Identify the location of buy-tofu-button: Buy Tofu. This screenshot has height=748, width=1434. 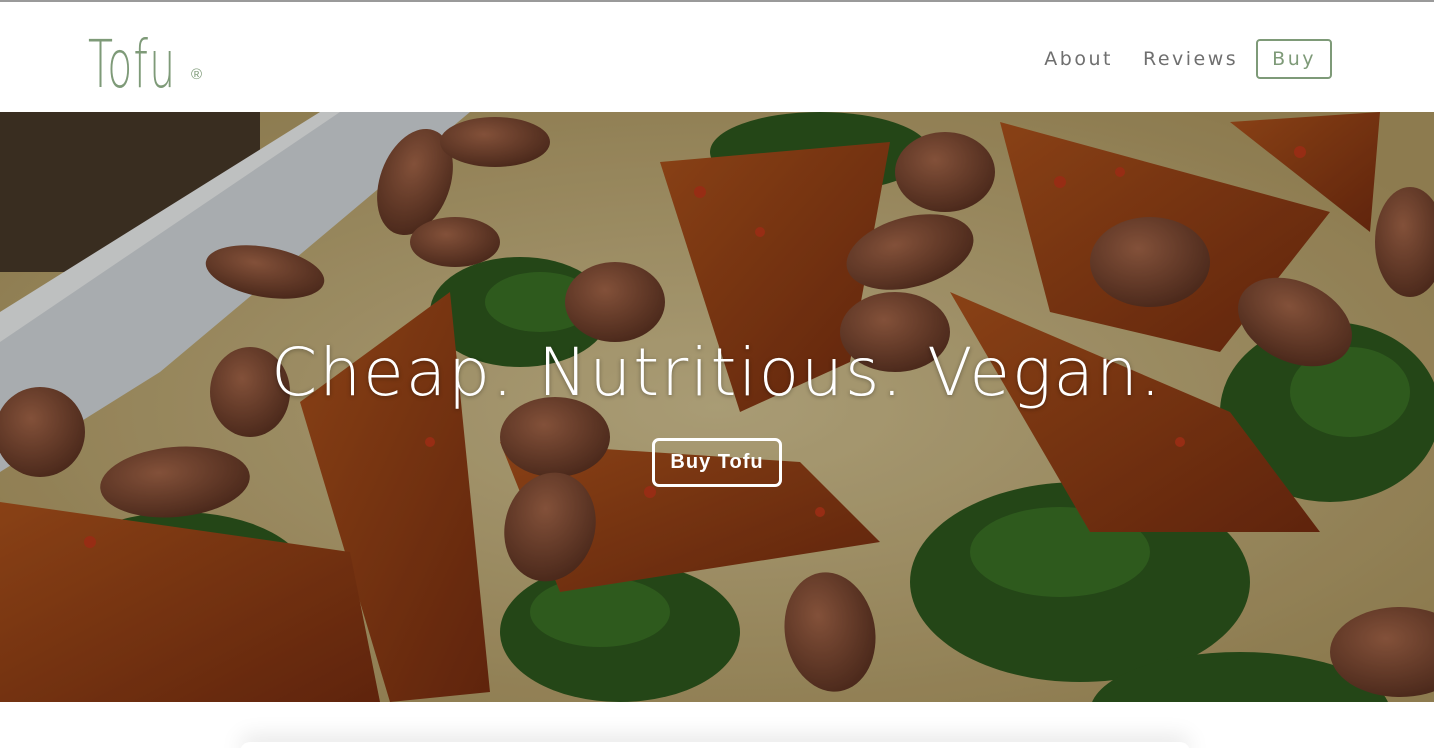
(717, 462).